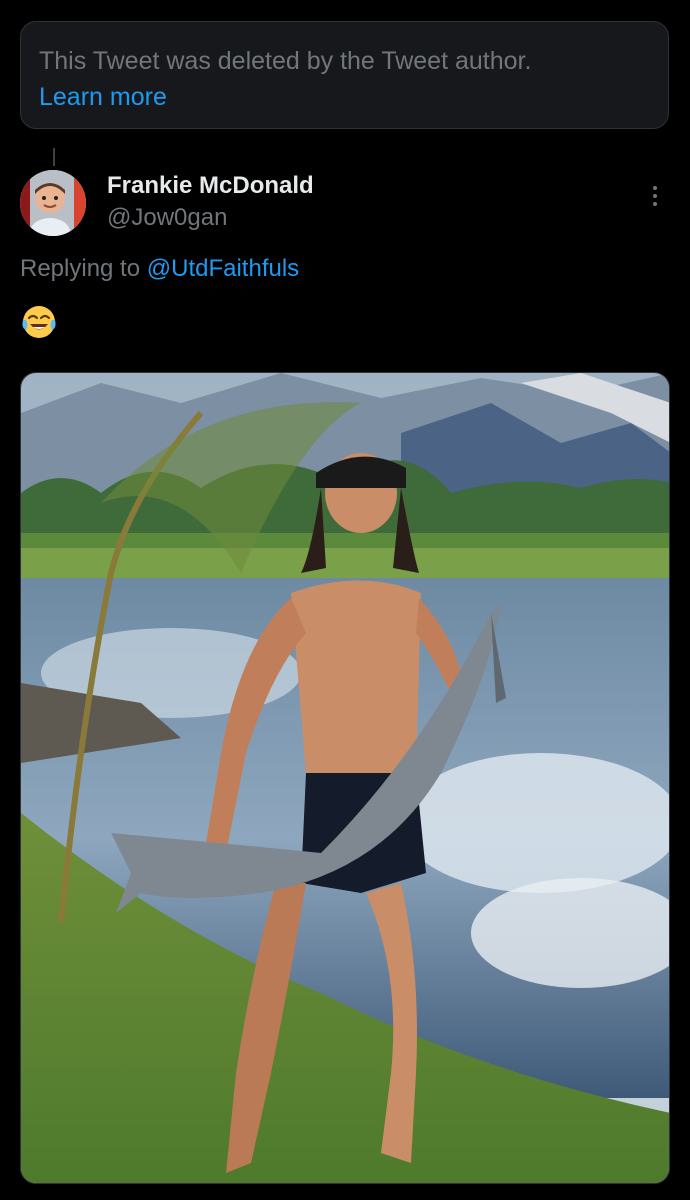 The image size is (690, 1200). I want to click on author-name: Frankie McDonald, so click(210, 186).